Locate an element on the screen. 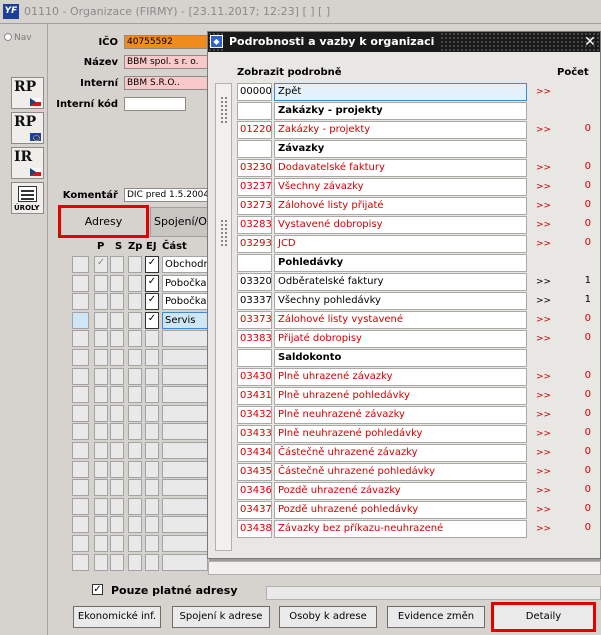  row-code: 01220 is located at coordinates (254, 130).